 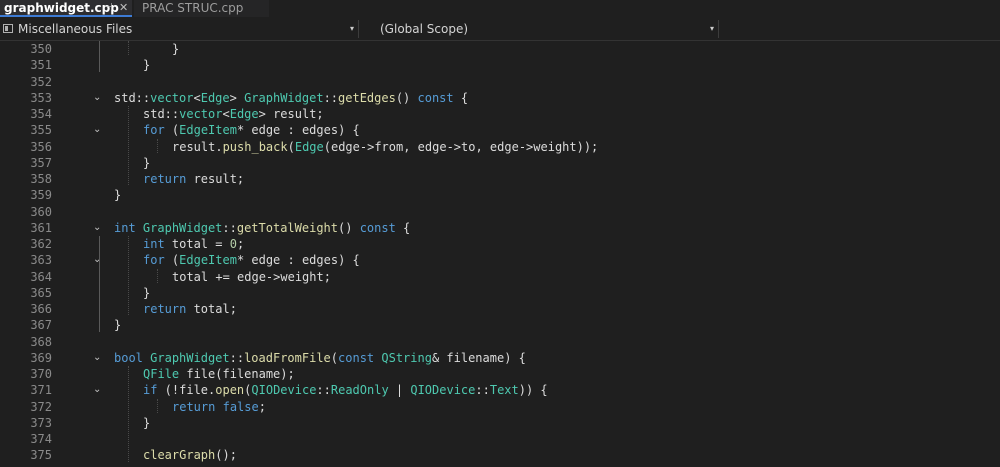 I want to click on project-dropdown: Miscellaneous Files ▾, so click(x=179, y=29).